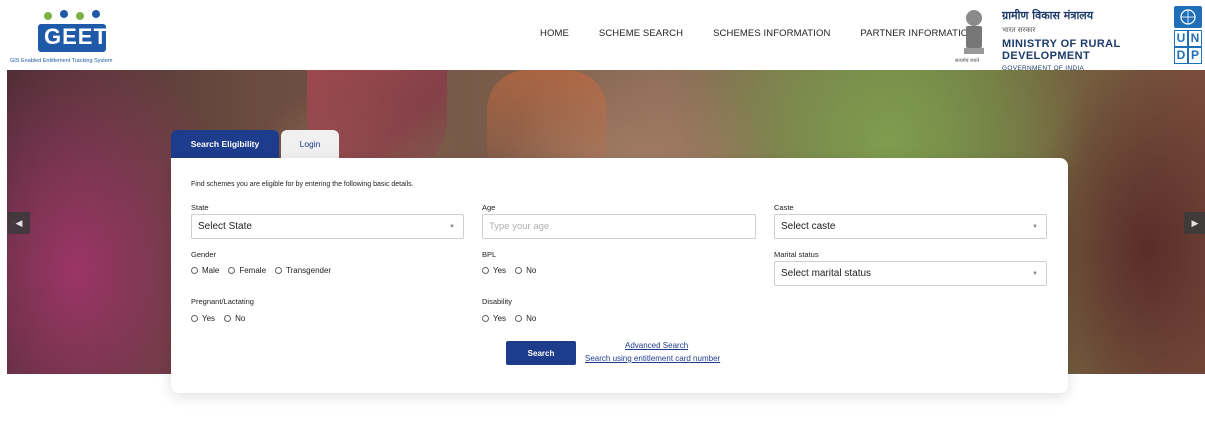 Image resolution: width=1205 pixels, height=430 pixels. What do you see at coordinates (910, 273) in the screenshot?
I see `marital-status-select: Select marital status ▼` at bounding box center [910, 273].